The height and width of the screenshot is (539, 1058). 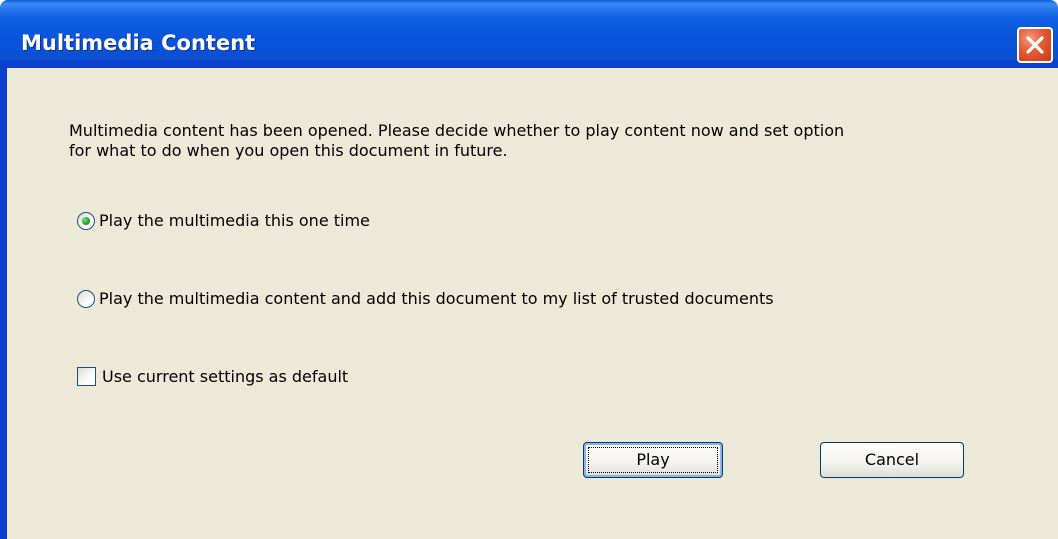 I want to click on cancel-button-label: Cancel, so click(x=892, y=459).